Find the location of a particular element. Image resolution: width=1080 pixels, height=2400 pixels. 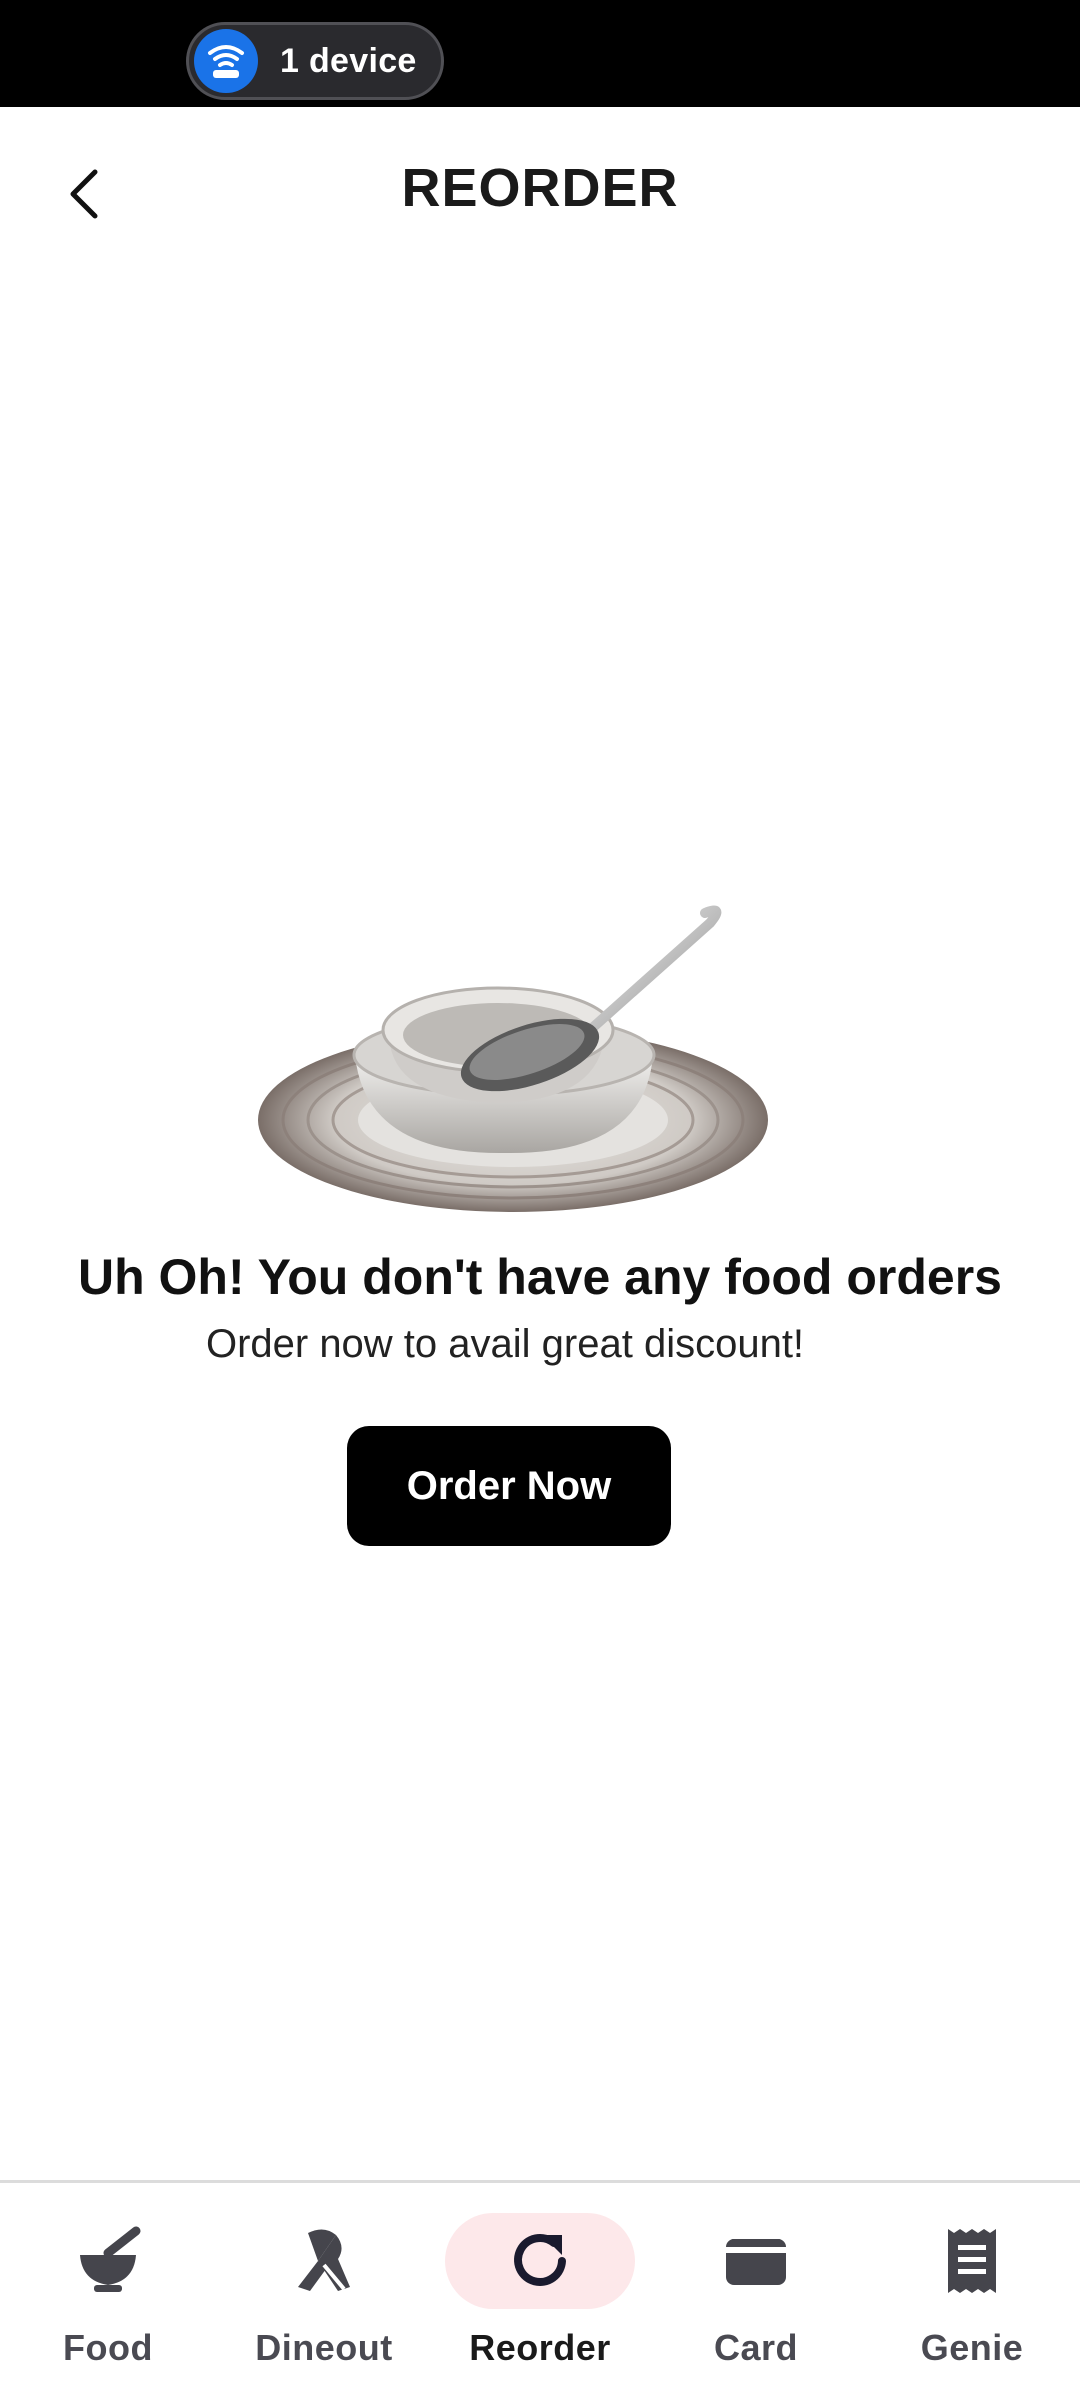

nav-label-card: Card is located at coordinates (756, 2347).